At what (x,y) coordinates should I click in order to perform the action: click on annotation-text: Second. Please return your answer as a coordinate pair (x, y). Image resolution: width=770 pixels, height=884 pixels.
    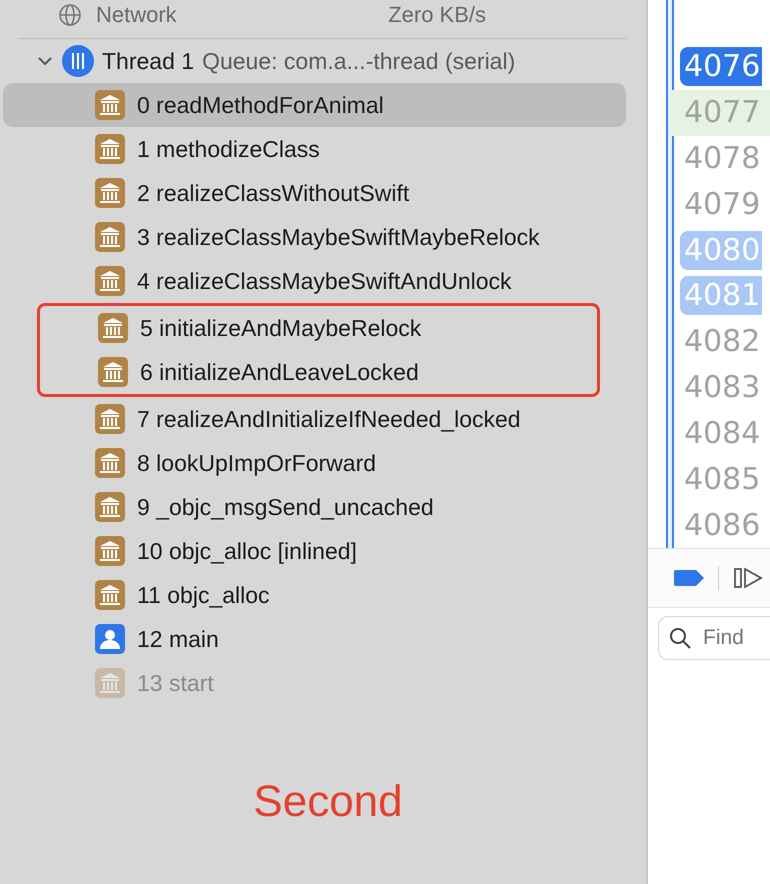
    Looking at the image, I should click on (328, 802).